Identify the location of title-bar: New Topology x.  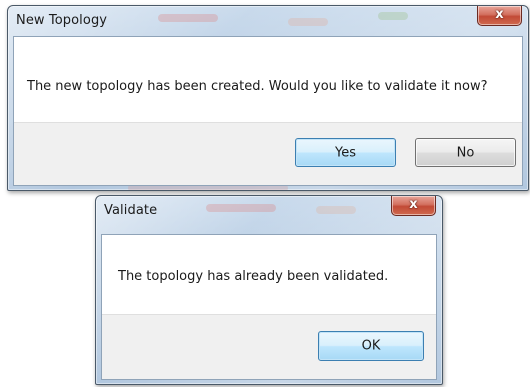
(268, 21).